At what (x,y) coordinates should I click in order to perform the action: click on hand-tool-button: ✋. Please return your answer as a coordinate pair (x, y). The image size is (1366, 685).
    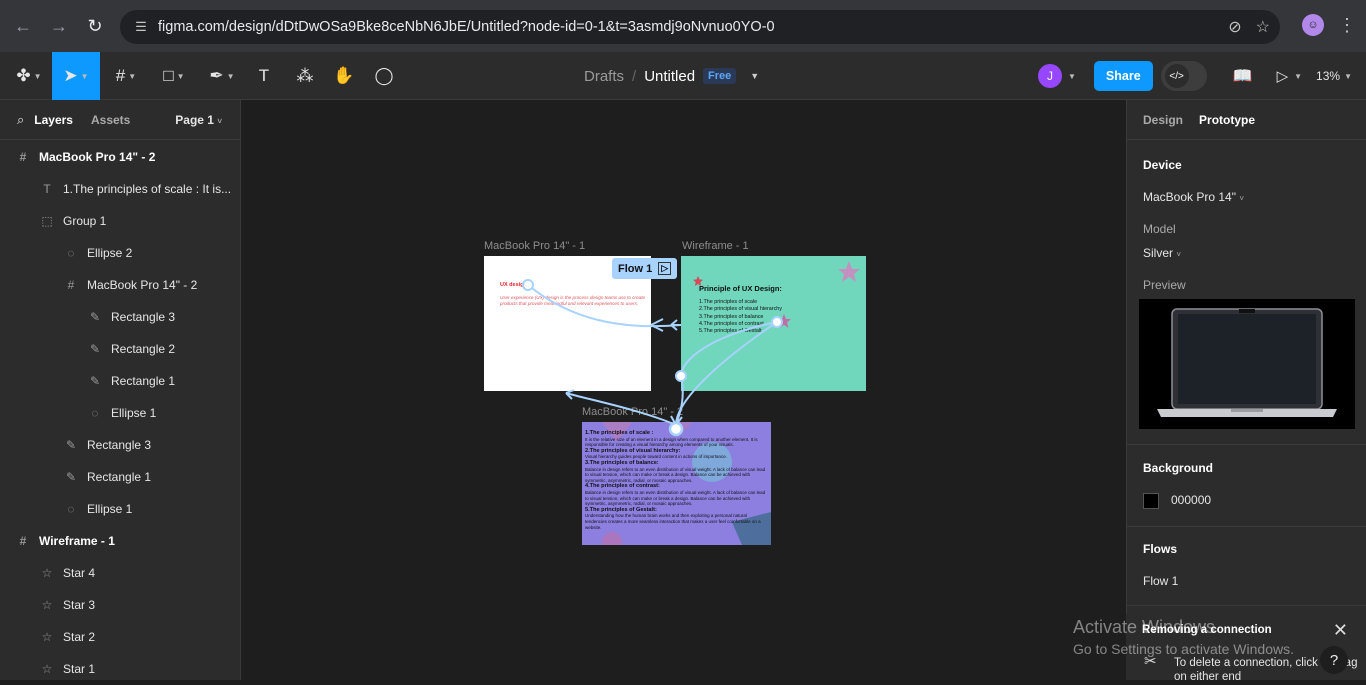
    Looking at the image, I should click on (344, 76).